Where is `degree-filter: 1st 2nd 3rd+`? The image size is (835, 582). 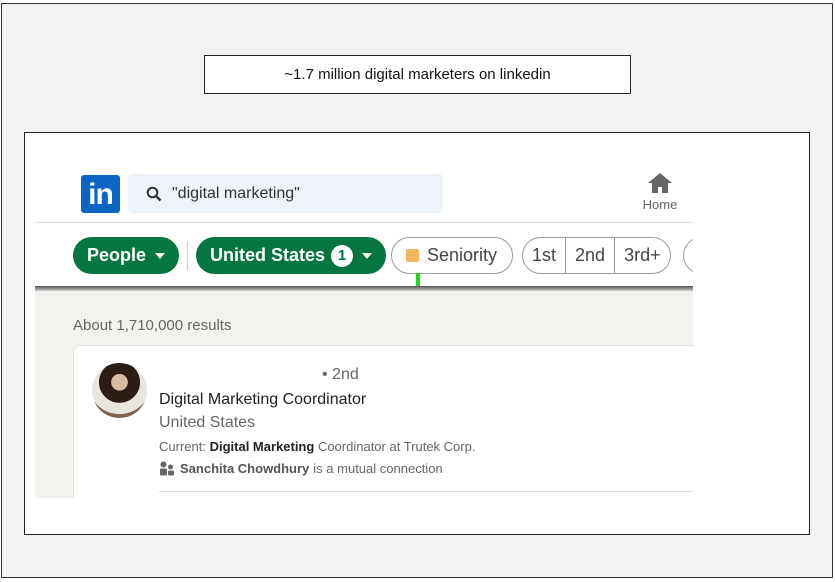
degree-filter: 1st 2nd 3rd+ is located at coordinates (596, 255).